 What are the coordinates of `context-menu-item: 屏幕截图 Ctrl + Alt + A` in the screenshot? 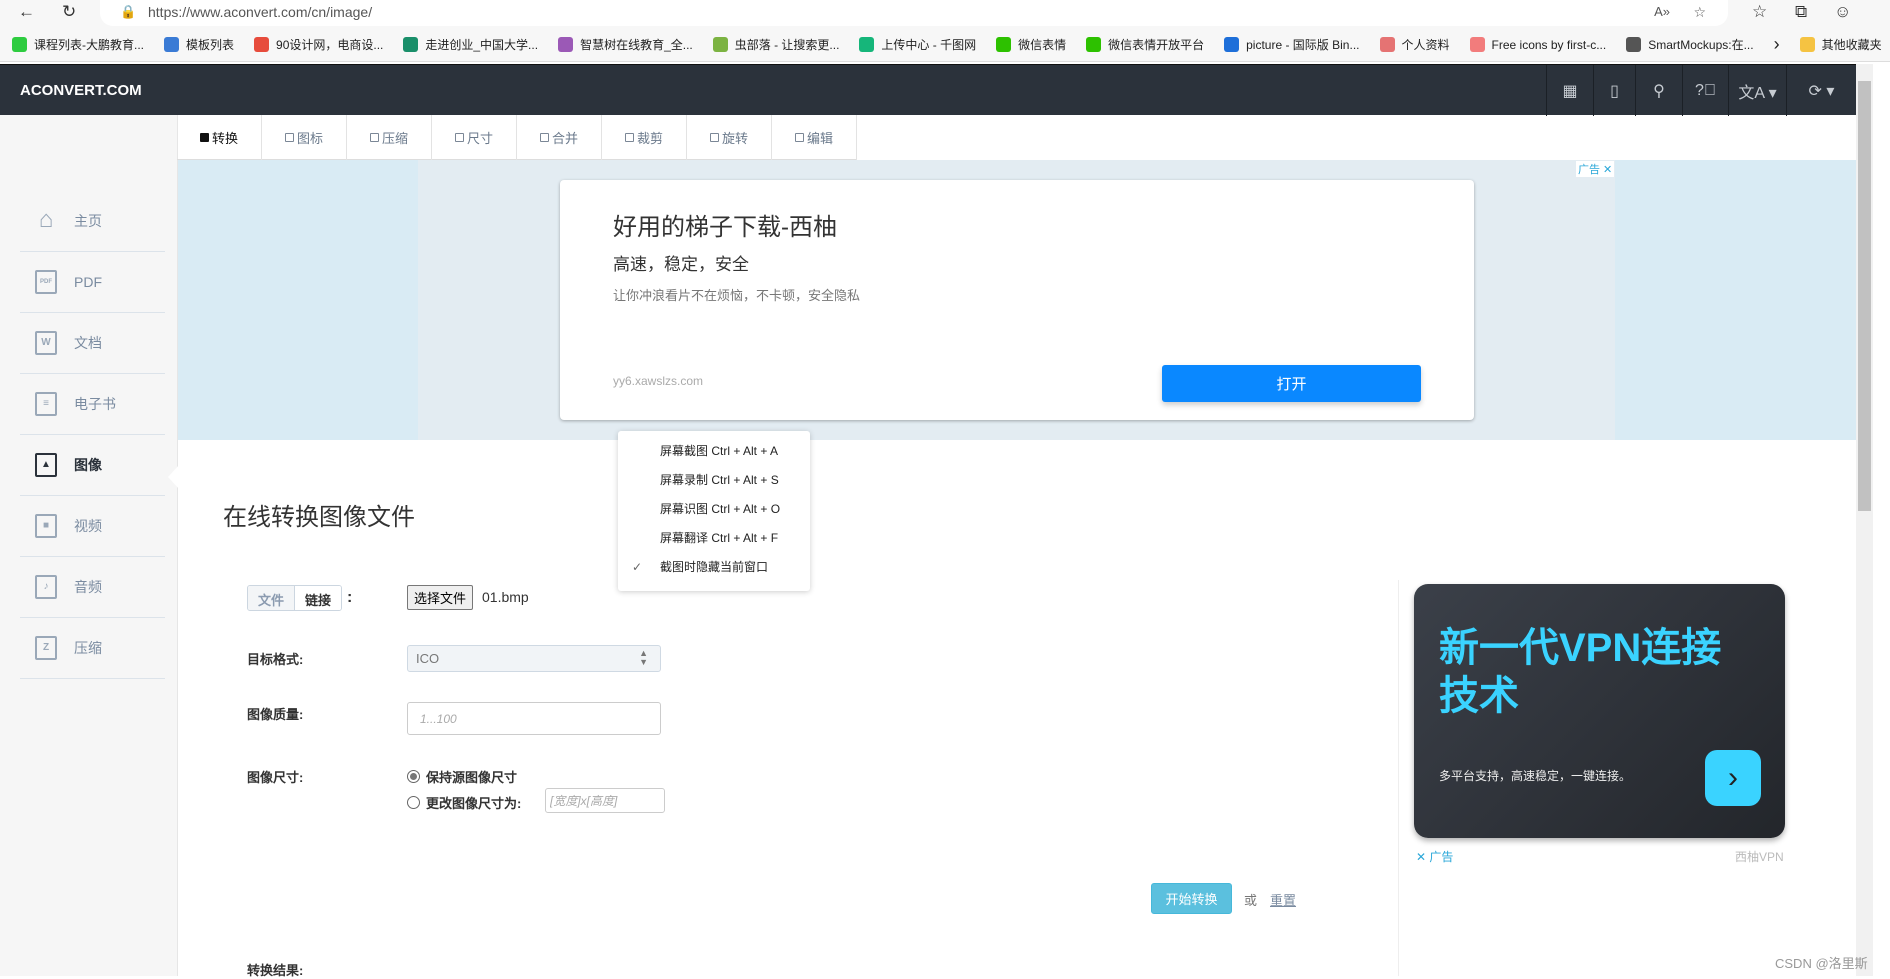 It's located at (714, 451).